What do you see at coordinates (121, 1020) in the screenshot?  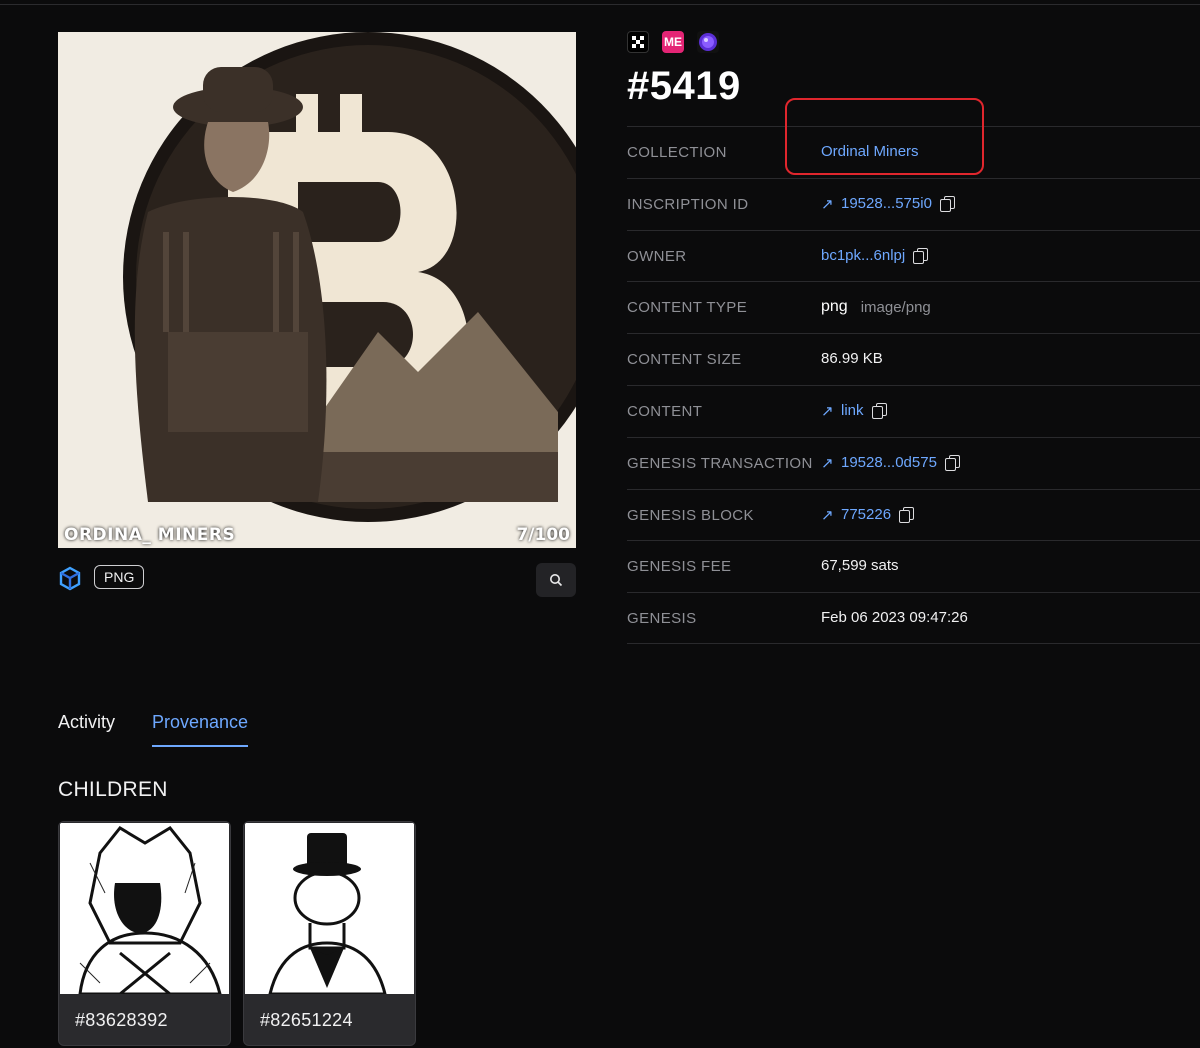 I see `child-label: #83628392` at bounding box center [121, 1020].